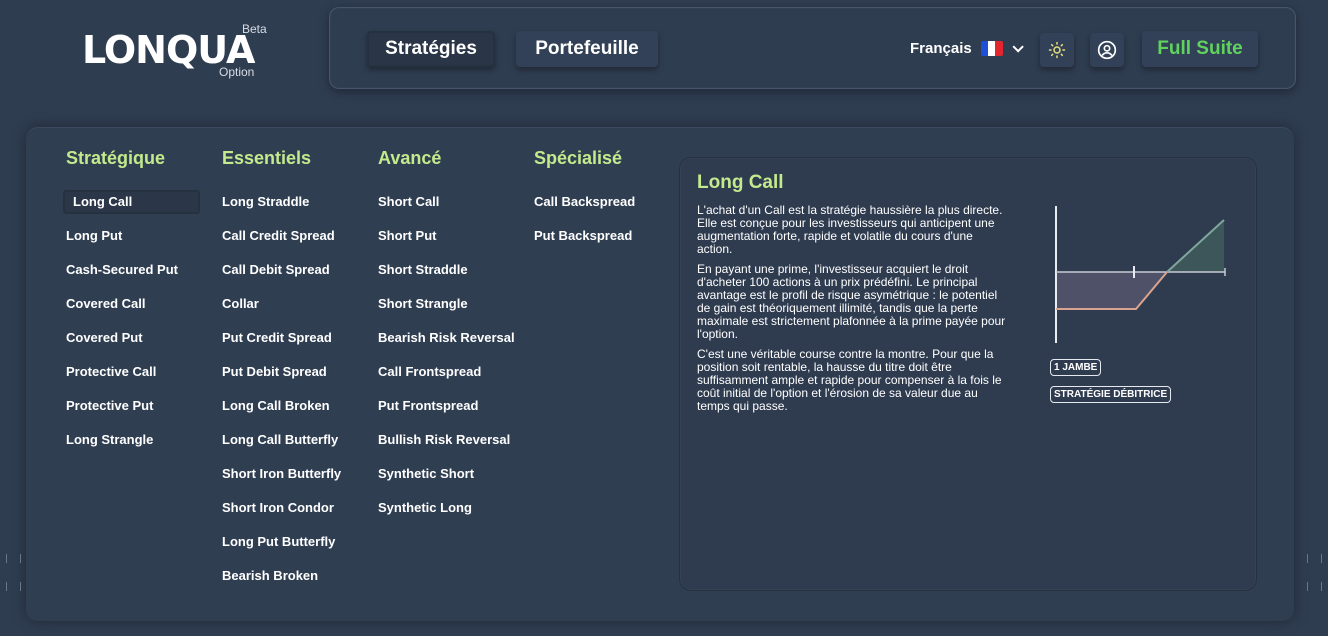  What do you see at coordinates (446, 202) in the screenshot?
I see `strategy-item: Short Call` at bounding box center [446, 202].